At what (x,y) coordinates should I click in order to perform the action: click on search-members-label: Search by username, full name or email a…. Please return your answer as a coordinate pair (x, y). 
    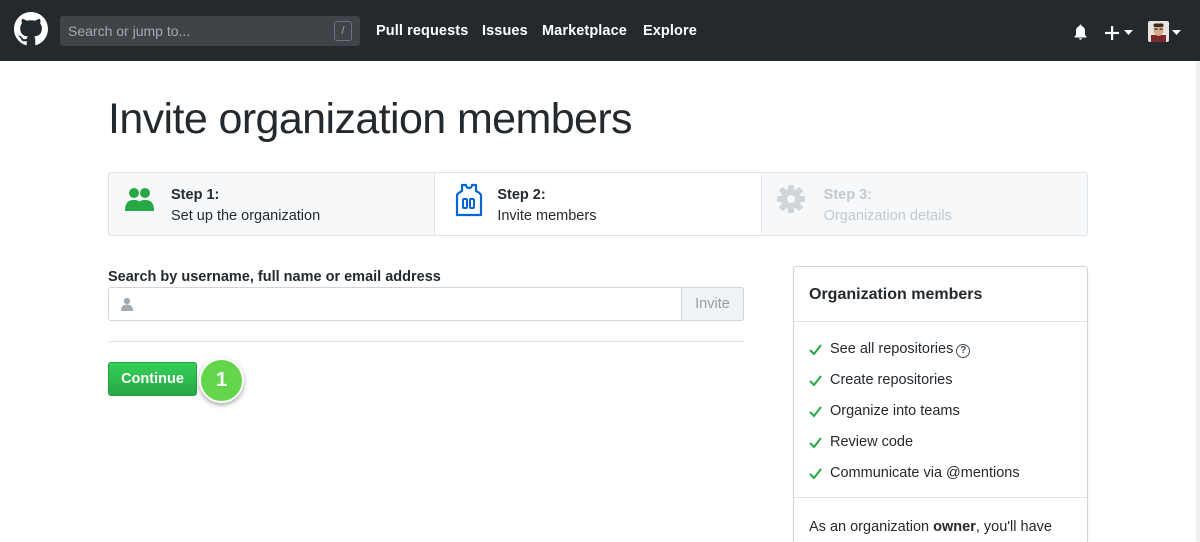
    Looking at the image, I should click on (274, 277).